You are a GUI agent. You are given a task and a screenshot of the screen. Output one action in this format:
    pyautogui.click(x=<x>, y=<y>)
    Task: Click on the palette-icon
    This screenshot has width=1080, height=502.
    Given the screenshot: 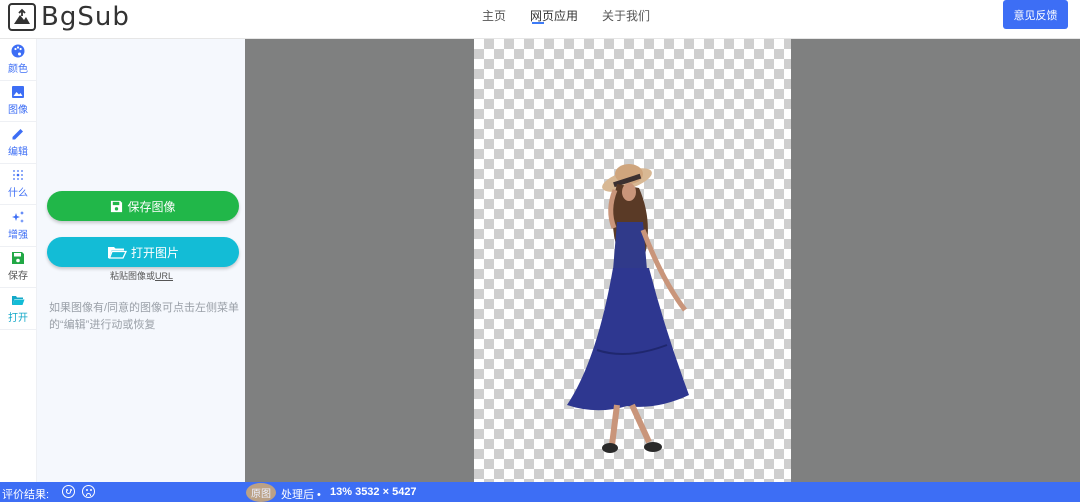 What is the action you would take?
    pyautogui.click(x=18, y=51)
    